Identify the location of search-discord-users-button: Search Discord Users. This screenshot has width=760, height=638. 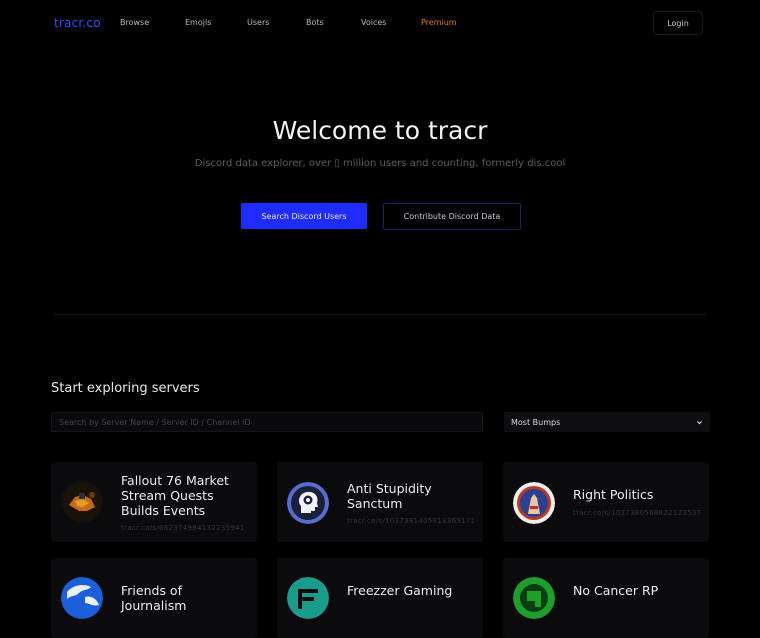
(304, 216).